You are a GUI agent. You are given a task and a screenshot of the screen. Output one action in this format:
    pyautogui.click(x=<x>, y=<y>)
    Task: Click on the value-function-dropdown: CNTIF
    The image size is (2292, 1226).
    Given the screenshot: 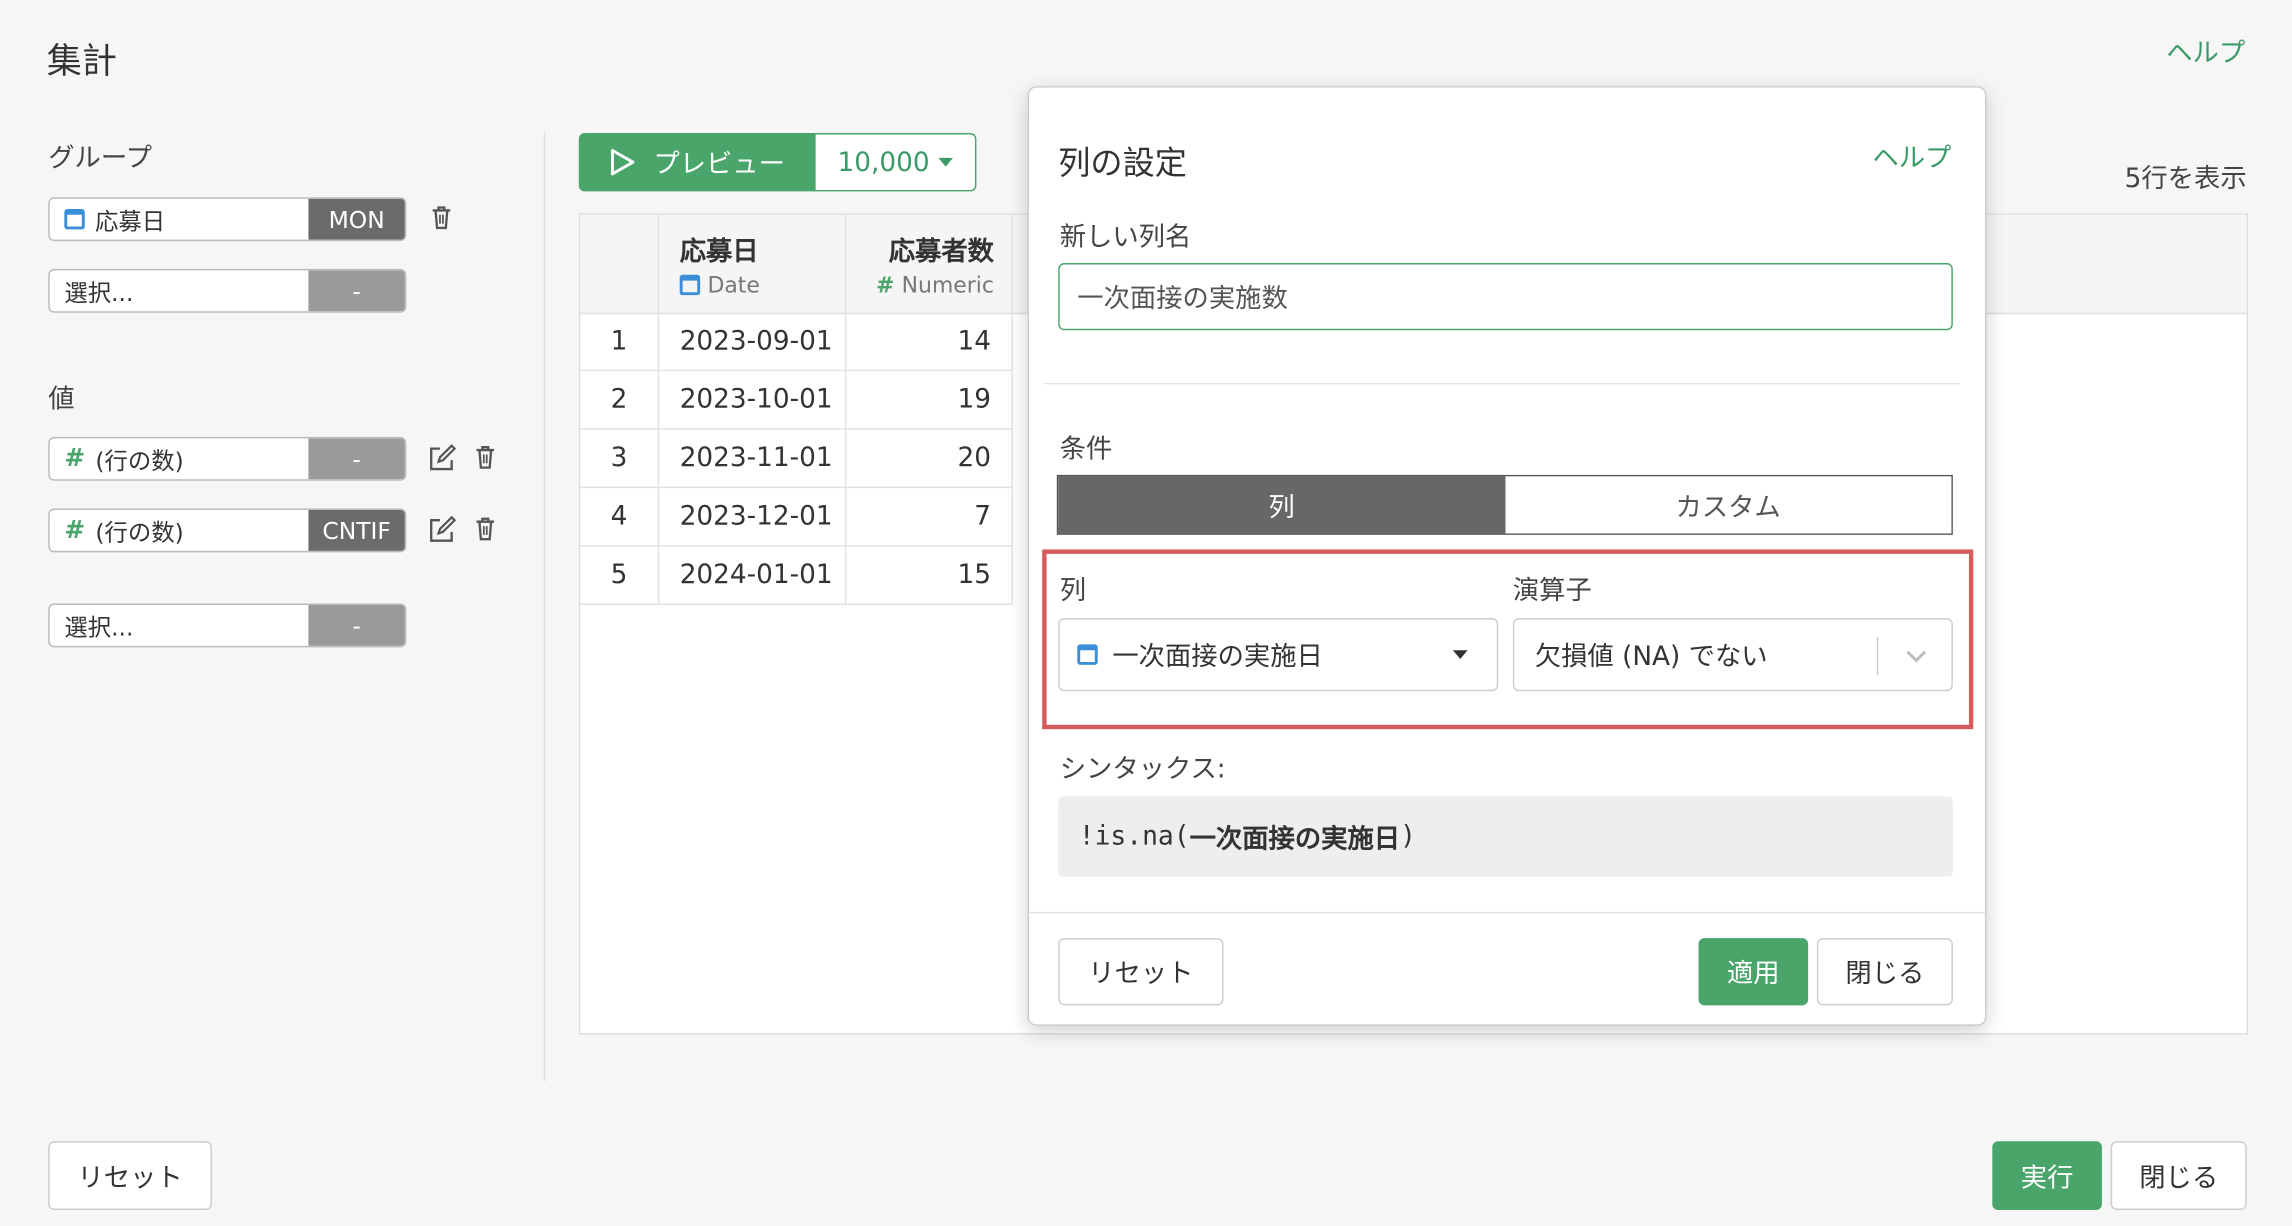 What is the action you would take?
    pyautogui.click(x=356, y=530)
    